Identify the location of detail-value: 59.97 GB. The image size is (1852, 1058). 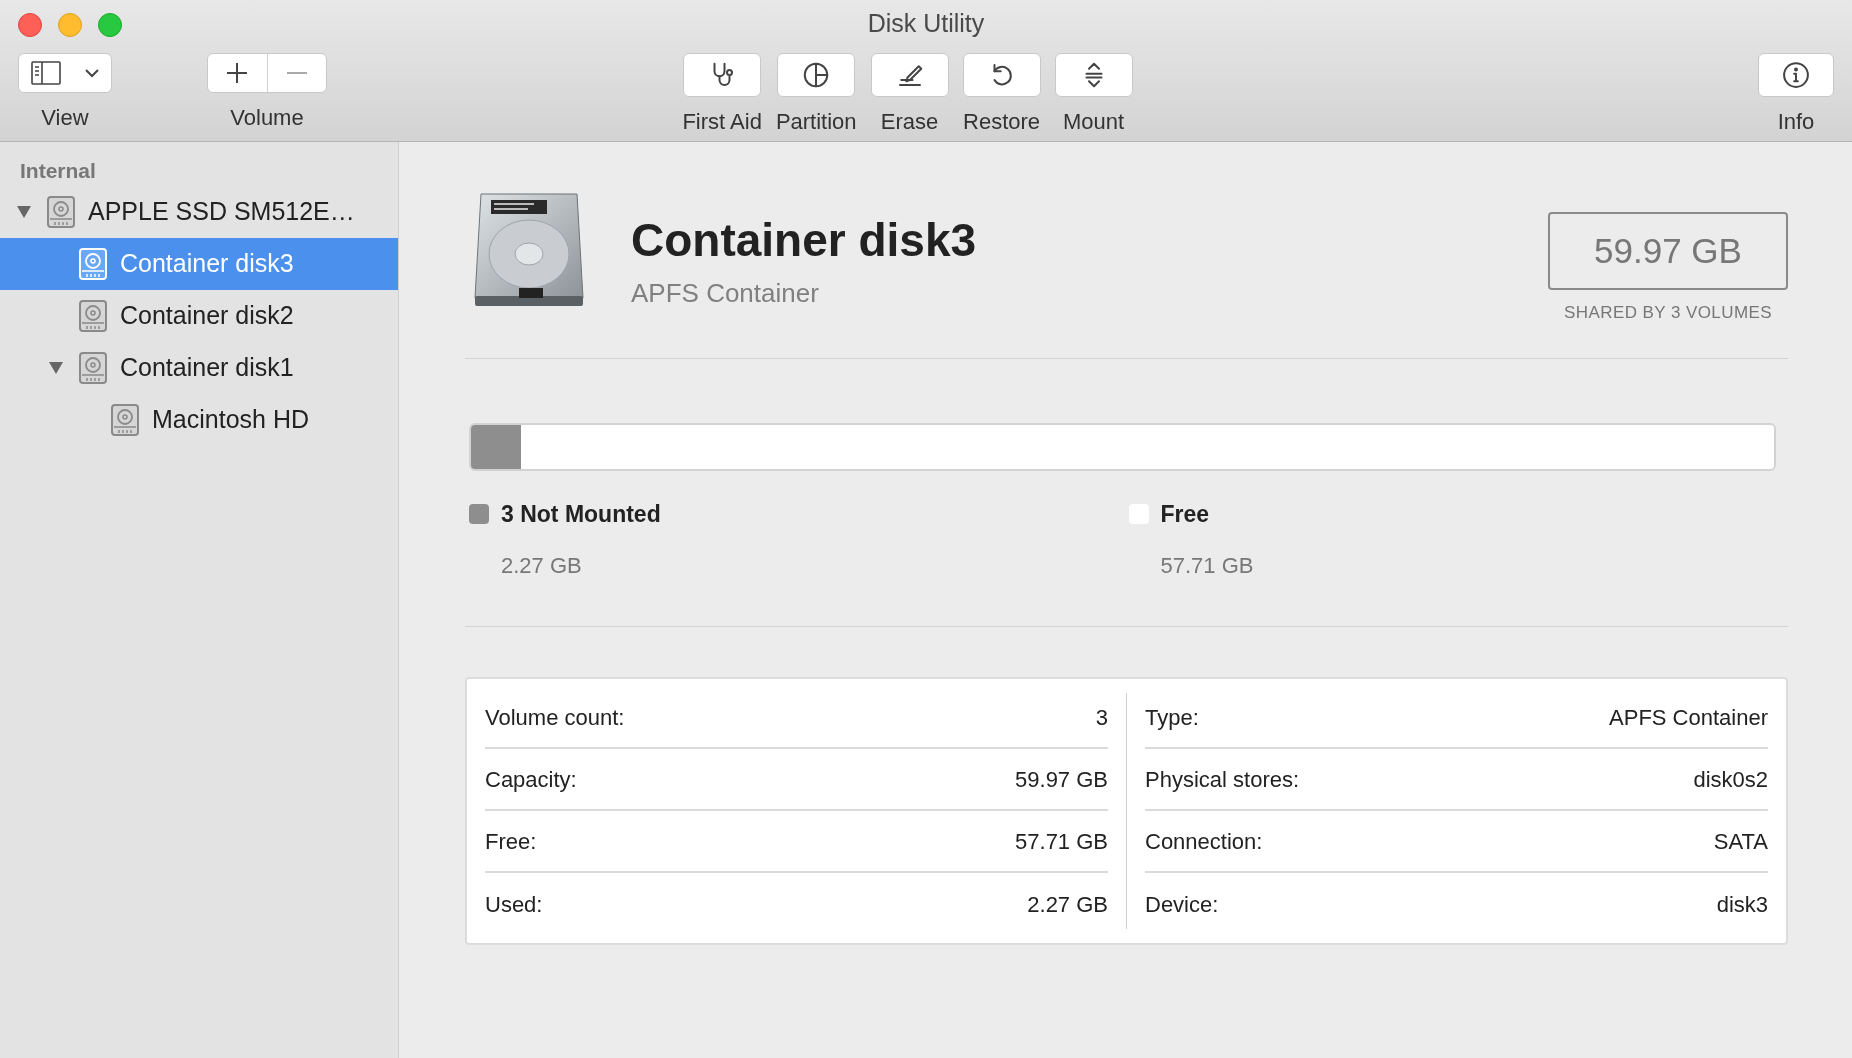
(1061, 779).